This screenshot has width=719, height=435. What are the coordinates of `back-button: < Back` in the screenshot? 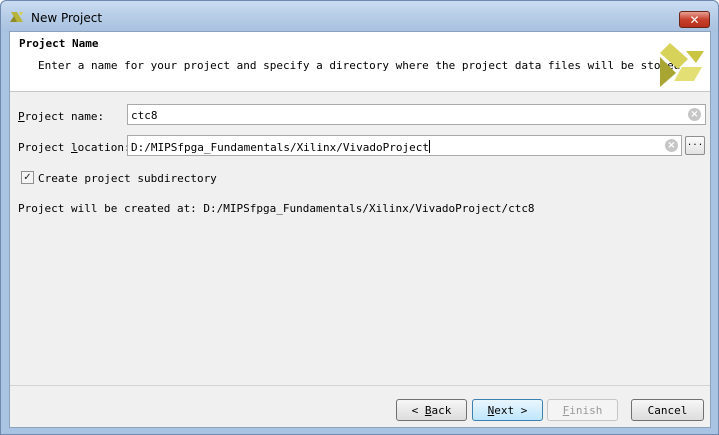 It's located at (431, 410).